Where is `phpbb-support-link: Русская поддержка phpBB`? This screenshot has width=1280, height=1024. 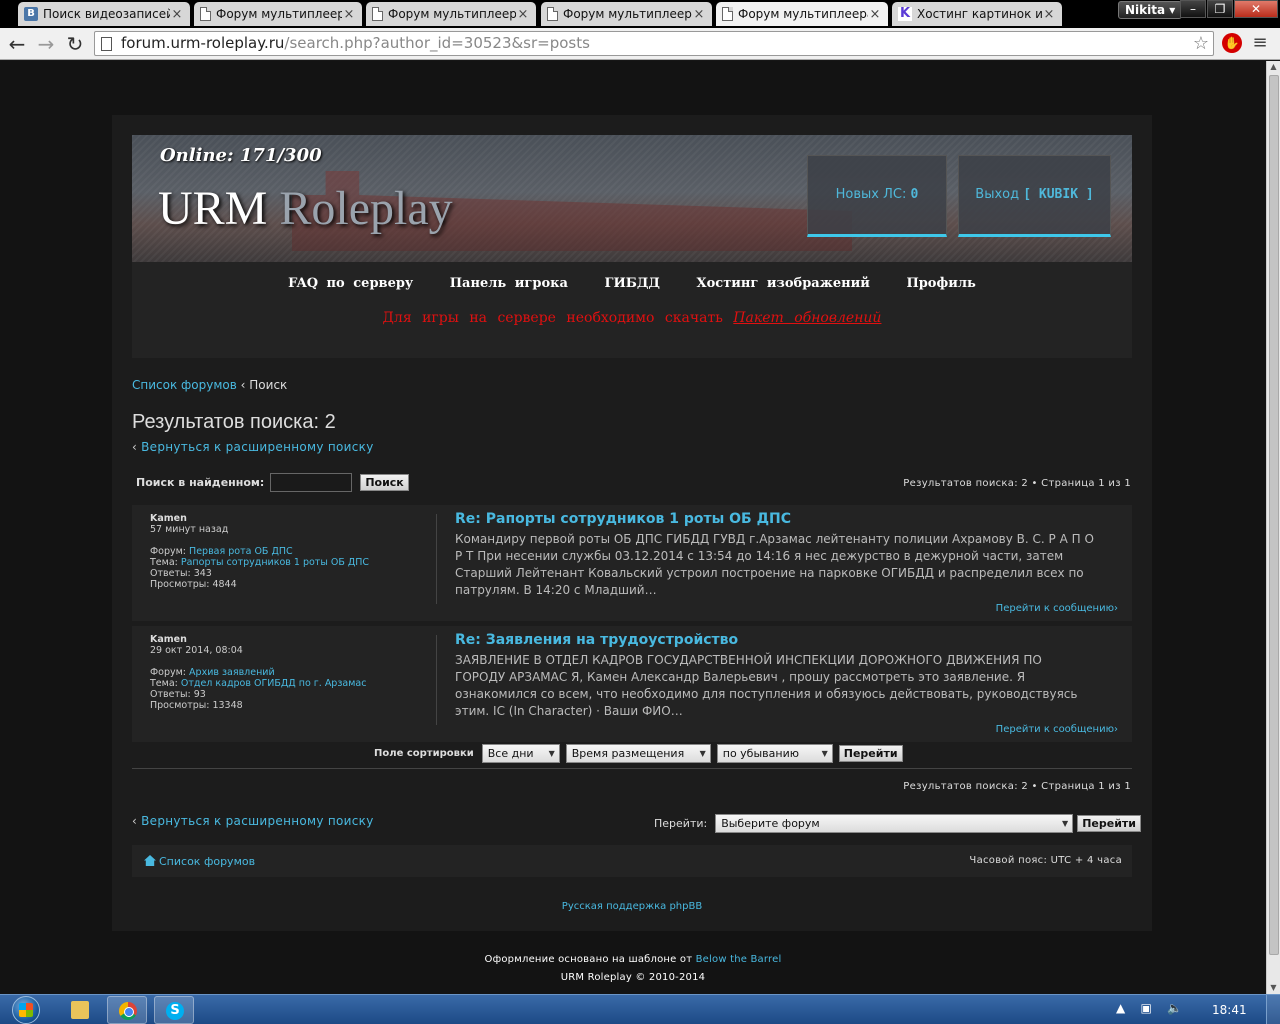
phpbb-support-link: Русская поддержка phpBB is located at coordinates (632, 906).